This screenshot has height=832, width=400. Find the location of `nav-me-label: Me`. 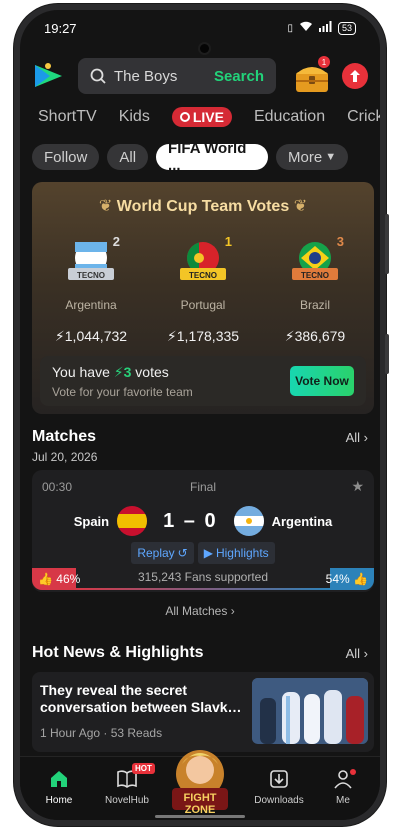

nav-me-label: Me is located at coordinates (343, 800).